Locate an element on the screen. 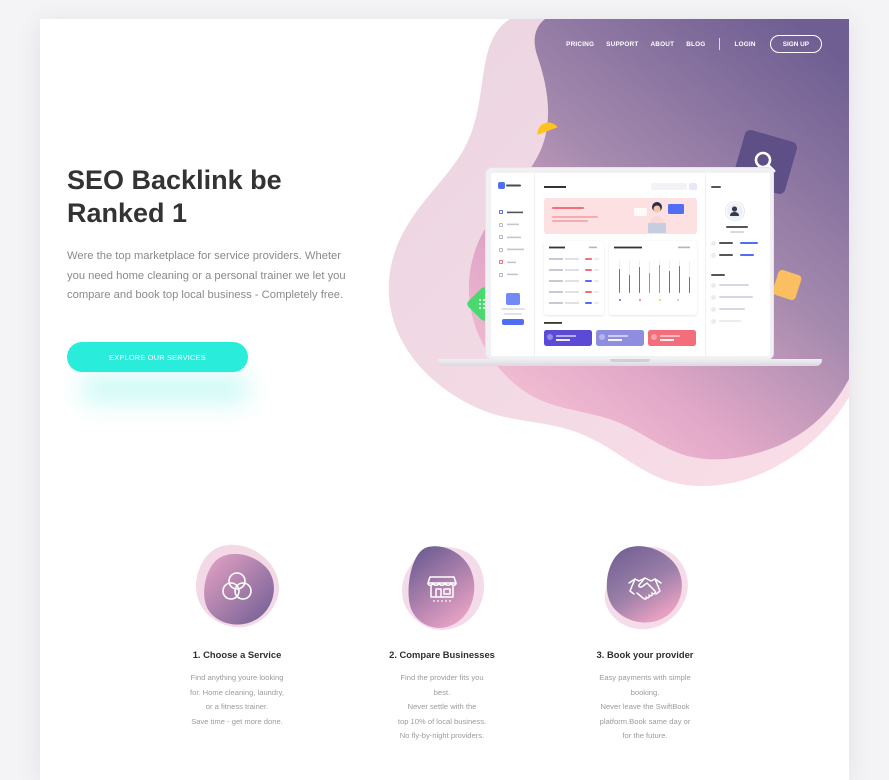 The height and width of the screenshot is (780, 889). feature-line: for. Home cleaning, laundry, is located at coordinates (237, 692).